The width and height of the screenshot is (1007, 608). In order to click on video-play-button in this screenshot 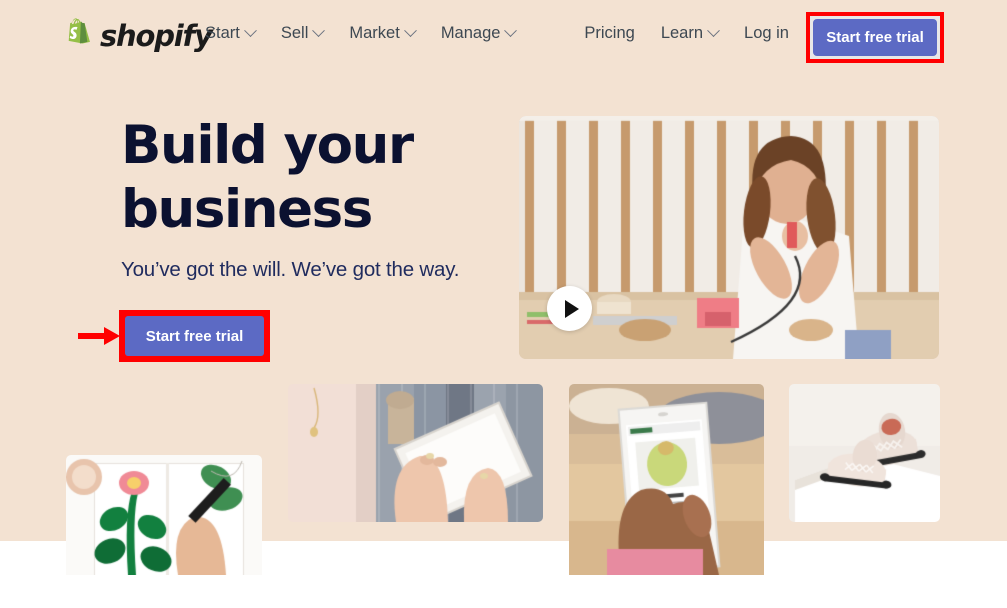, I will do `click(569, 308)`.